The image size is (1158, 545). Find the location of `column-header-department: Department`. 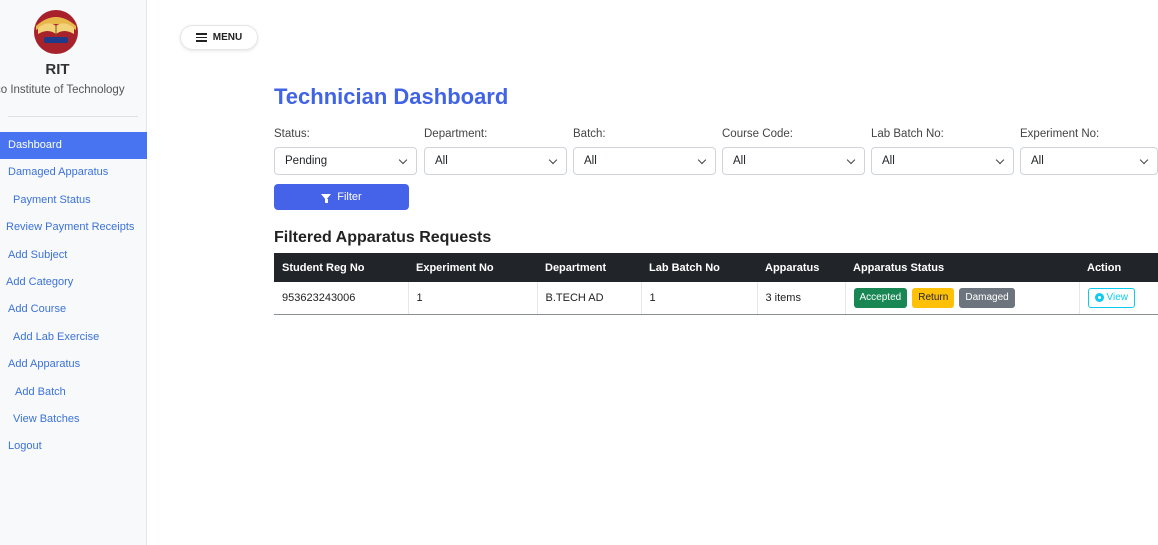

column-header-department: Department is located at coordinates (589, 267).